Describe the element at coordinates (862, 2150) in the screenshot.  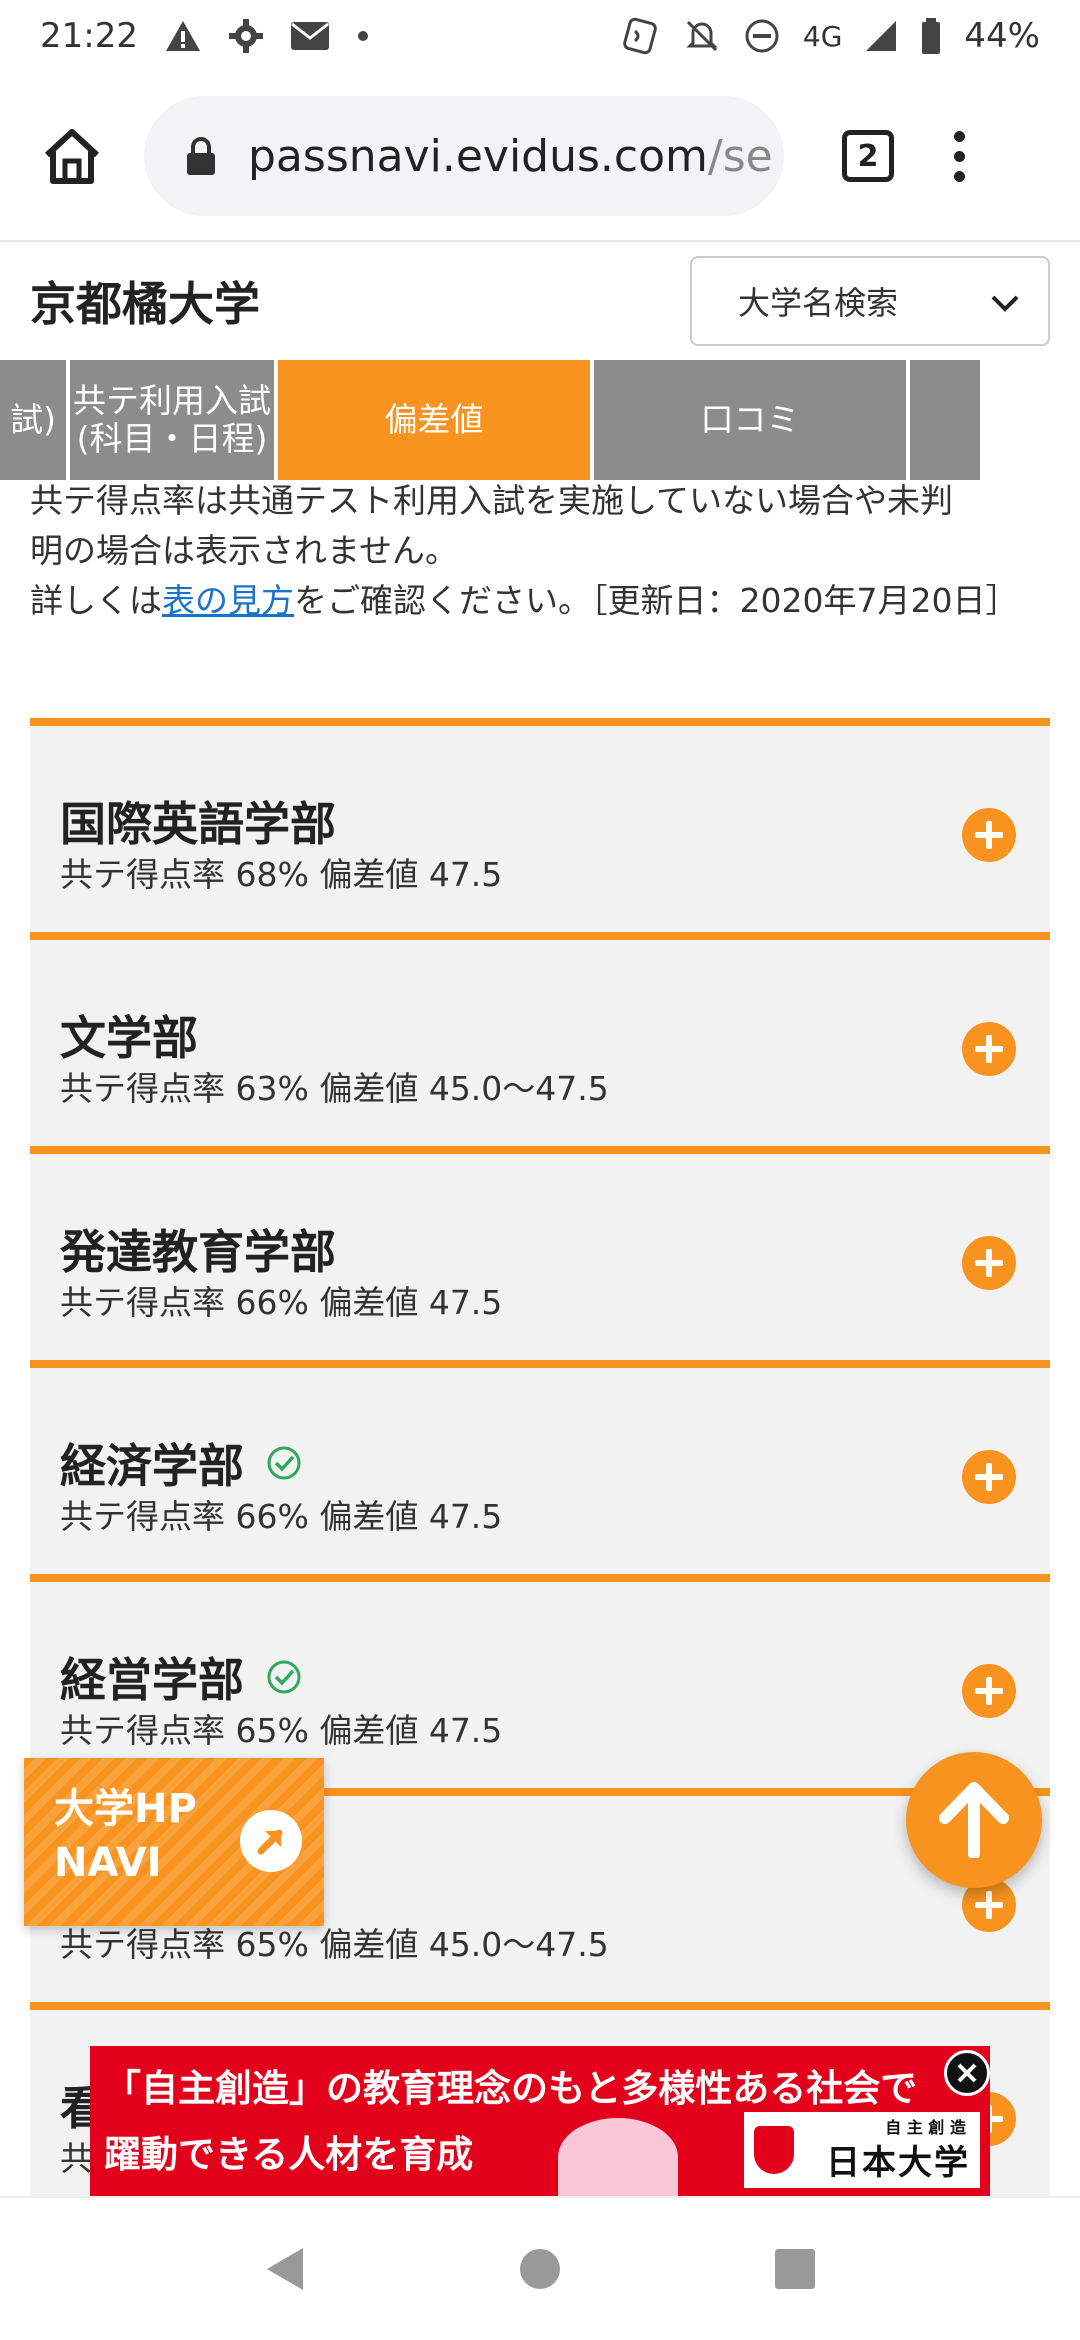
I see `ad-logo: 自 主 創 造 日本大学` at that location.